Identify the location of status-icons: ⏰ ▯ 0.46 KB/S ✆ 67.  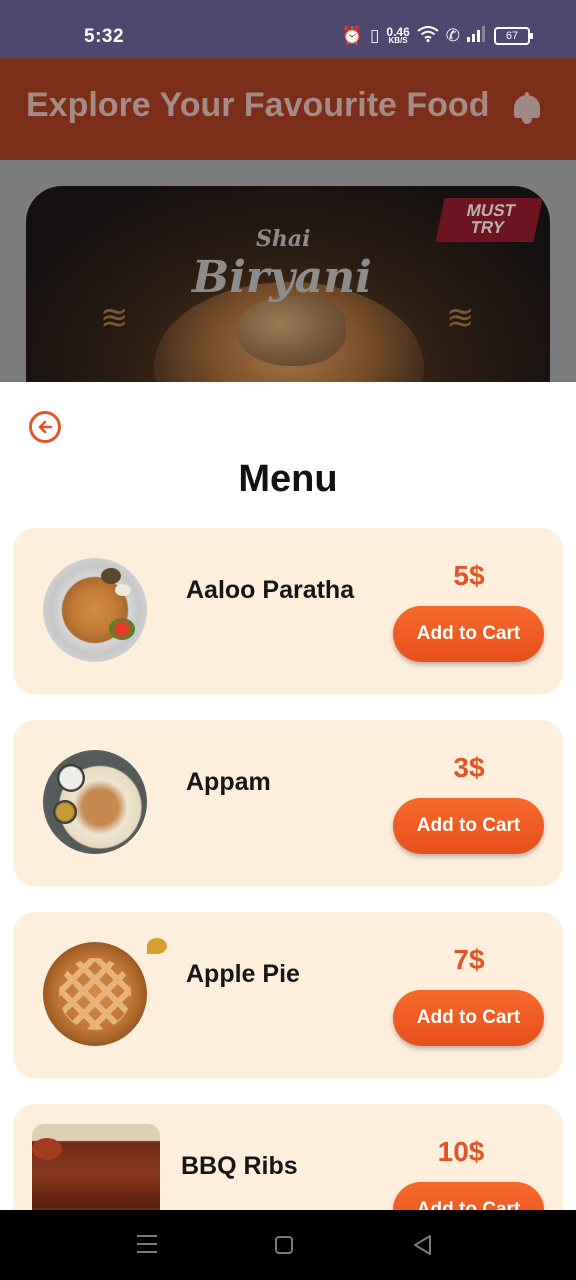
(437, 36).